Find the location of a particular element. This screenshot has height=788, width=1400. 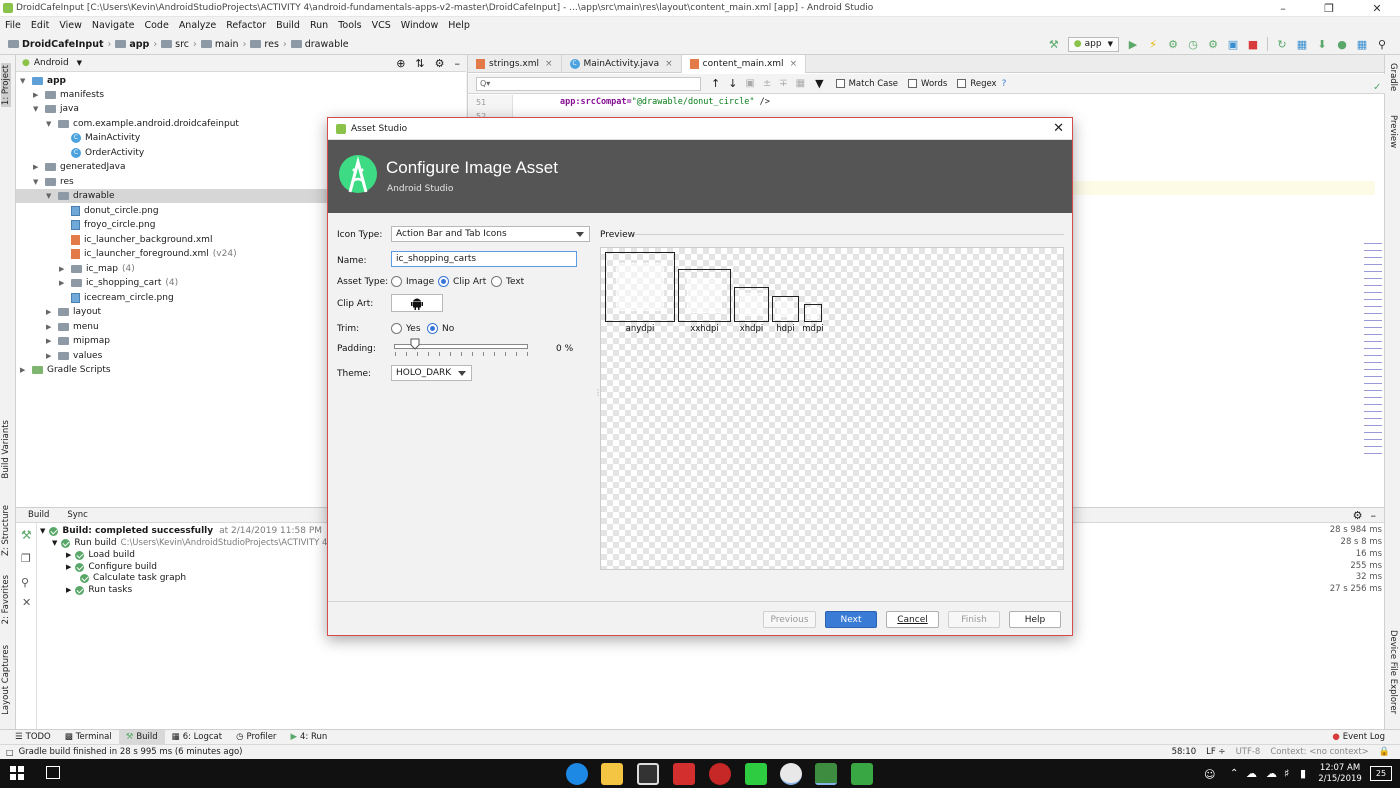

breadcrumb-main: main › is located at coordinates (224, 44).